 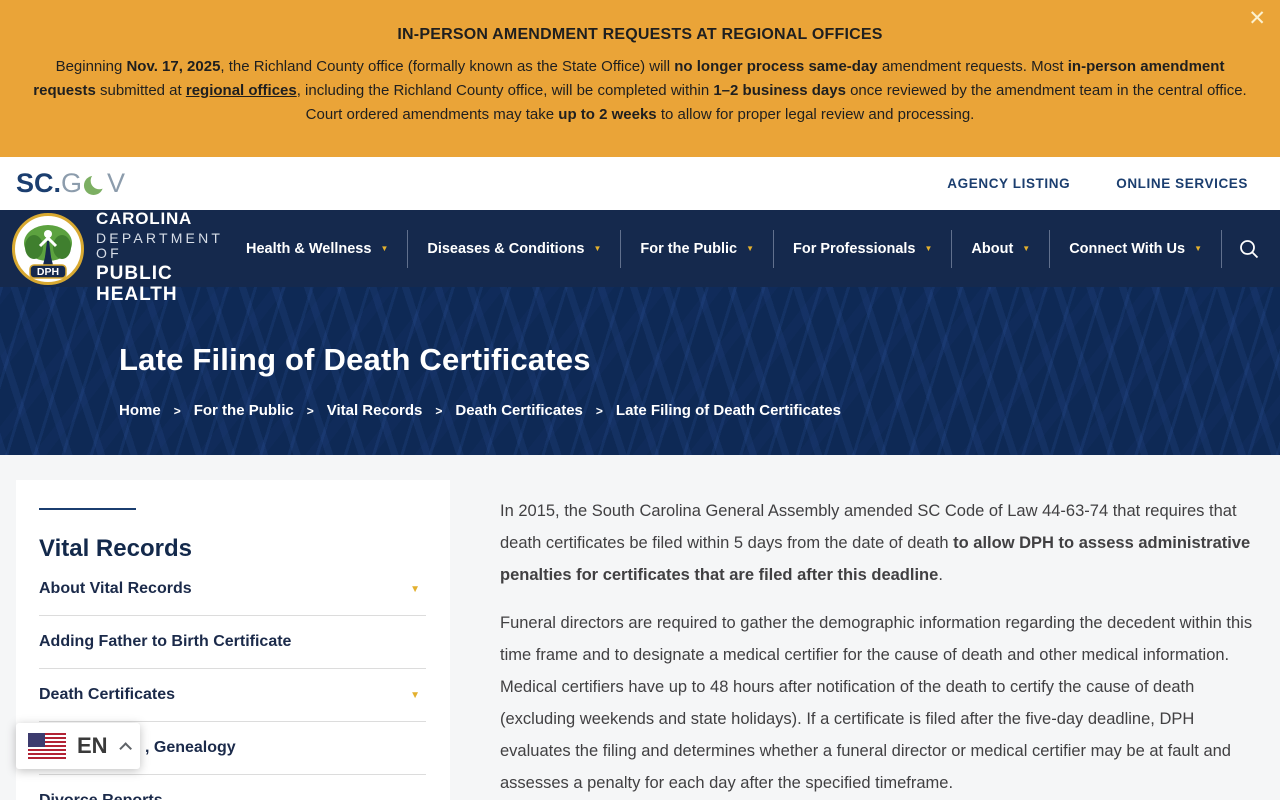 I want to click on agency-listing-link: AGENCY LISTING, so click(x=1008, y=183).